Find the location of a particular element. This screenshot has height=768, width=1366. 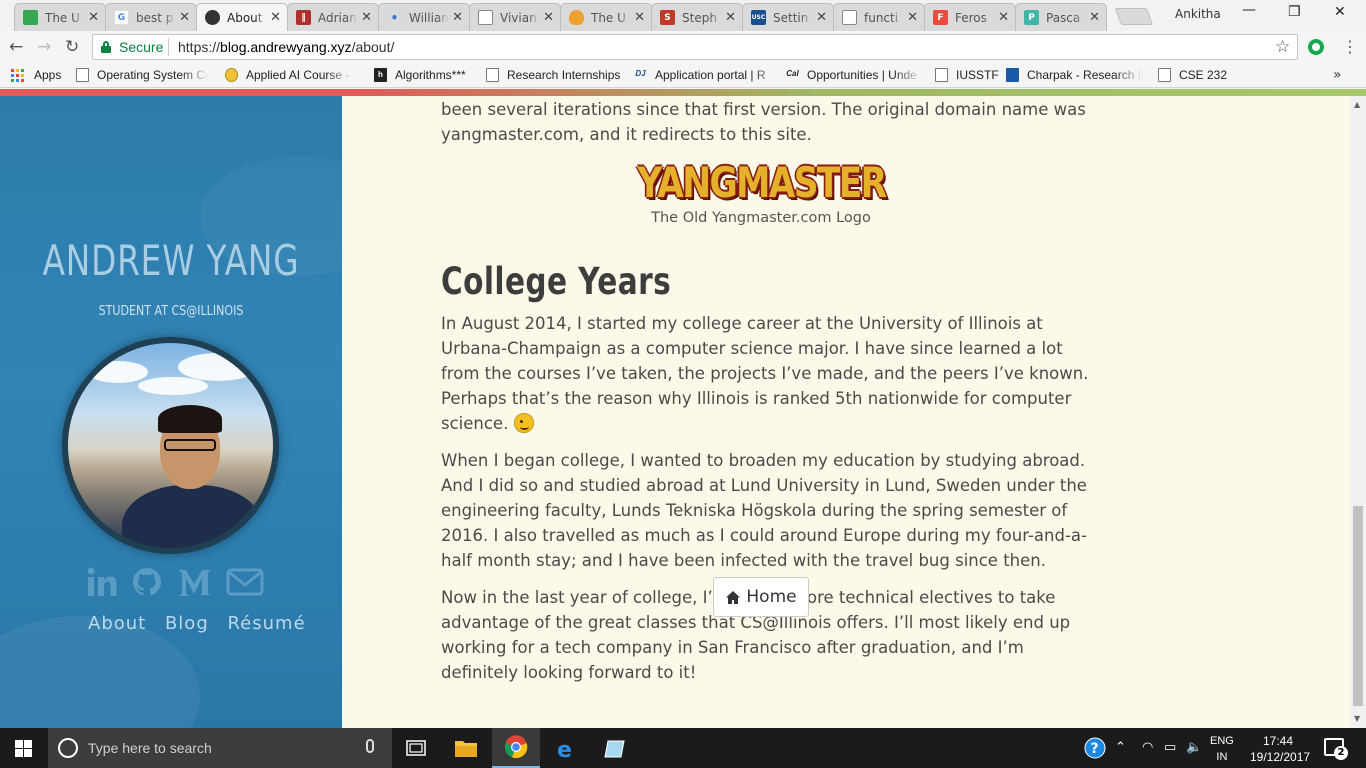

scroll-down-icon: ▼ is located at coordinates (1357, 718).